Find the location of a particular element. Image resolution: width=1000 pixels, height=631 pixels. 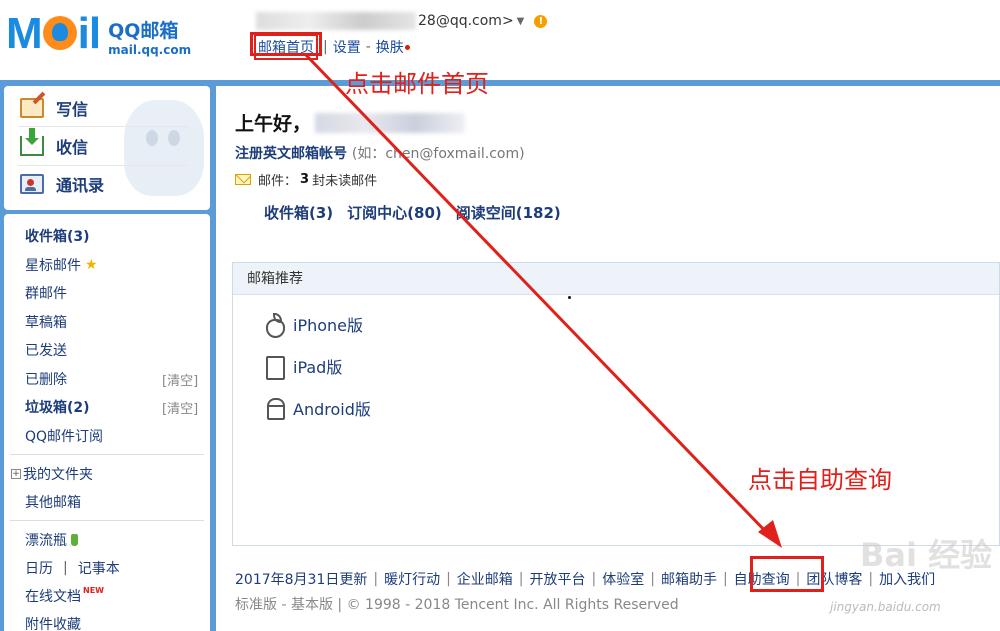

standard-version-link: 标准版 is located at coordinates (256, 605).